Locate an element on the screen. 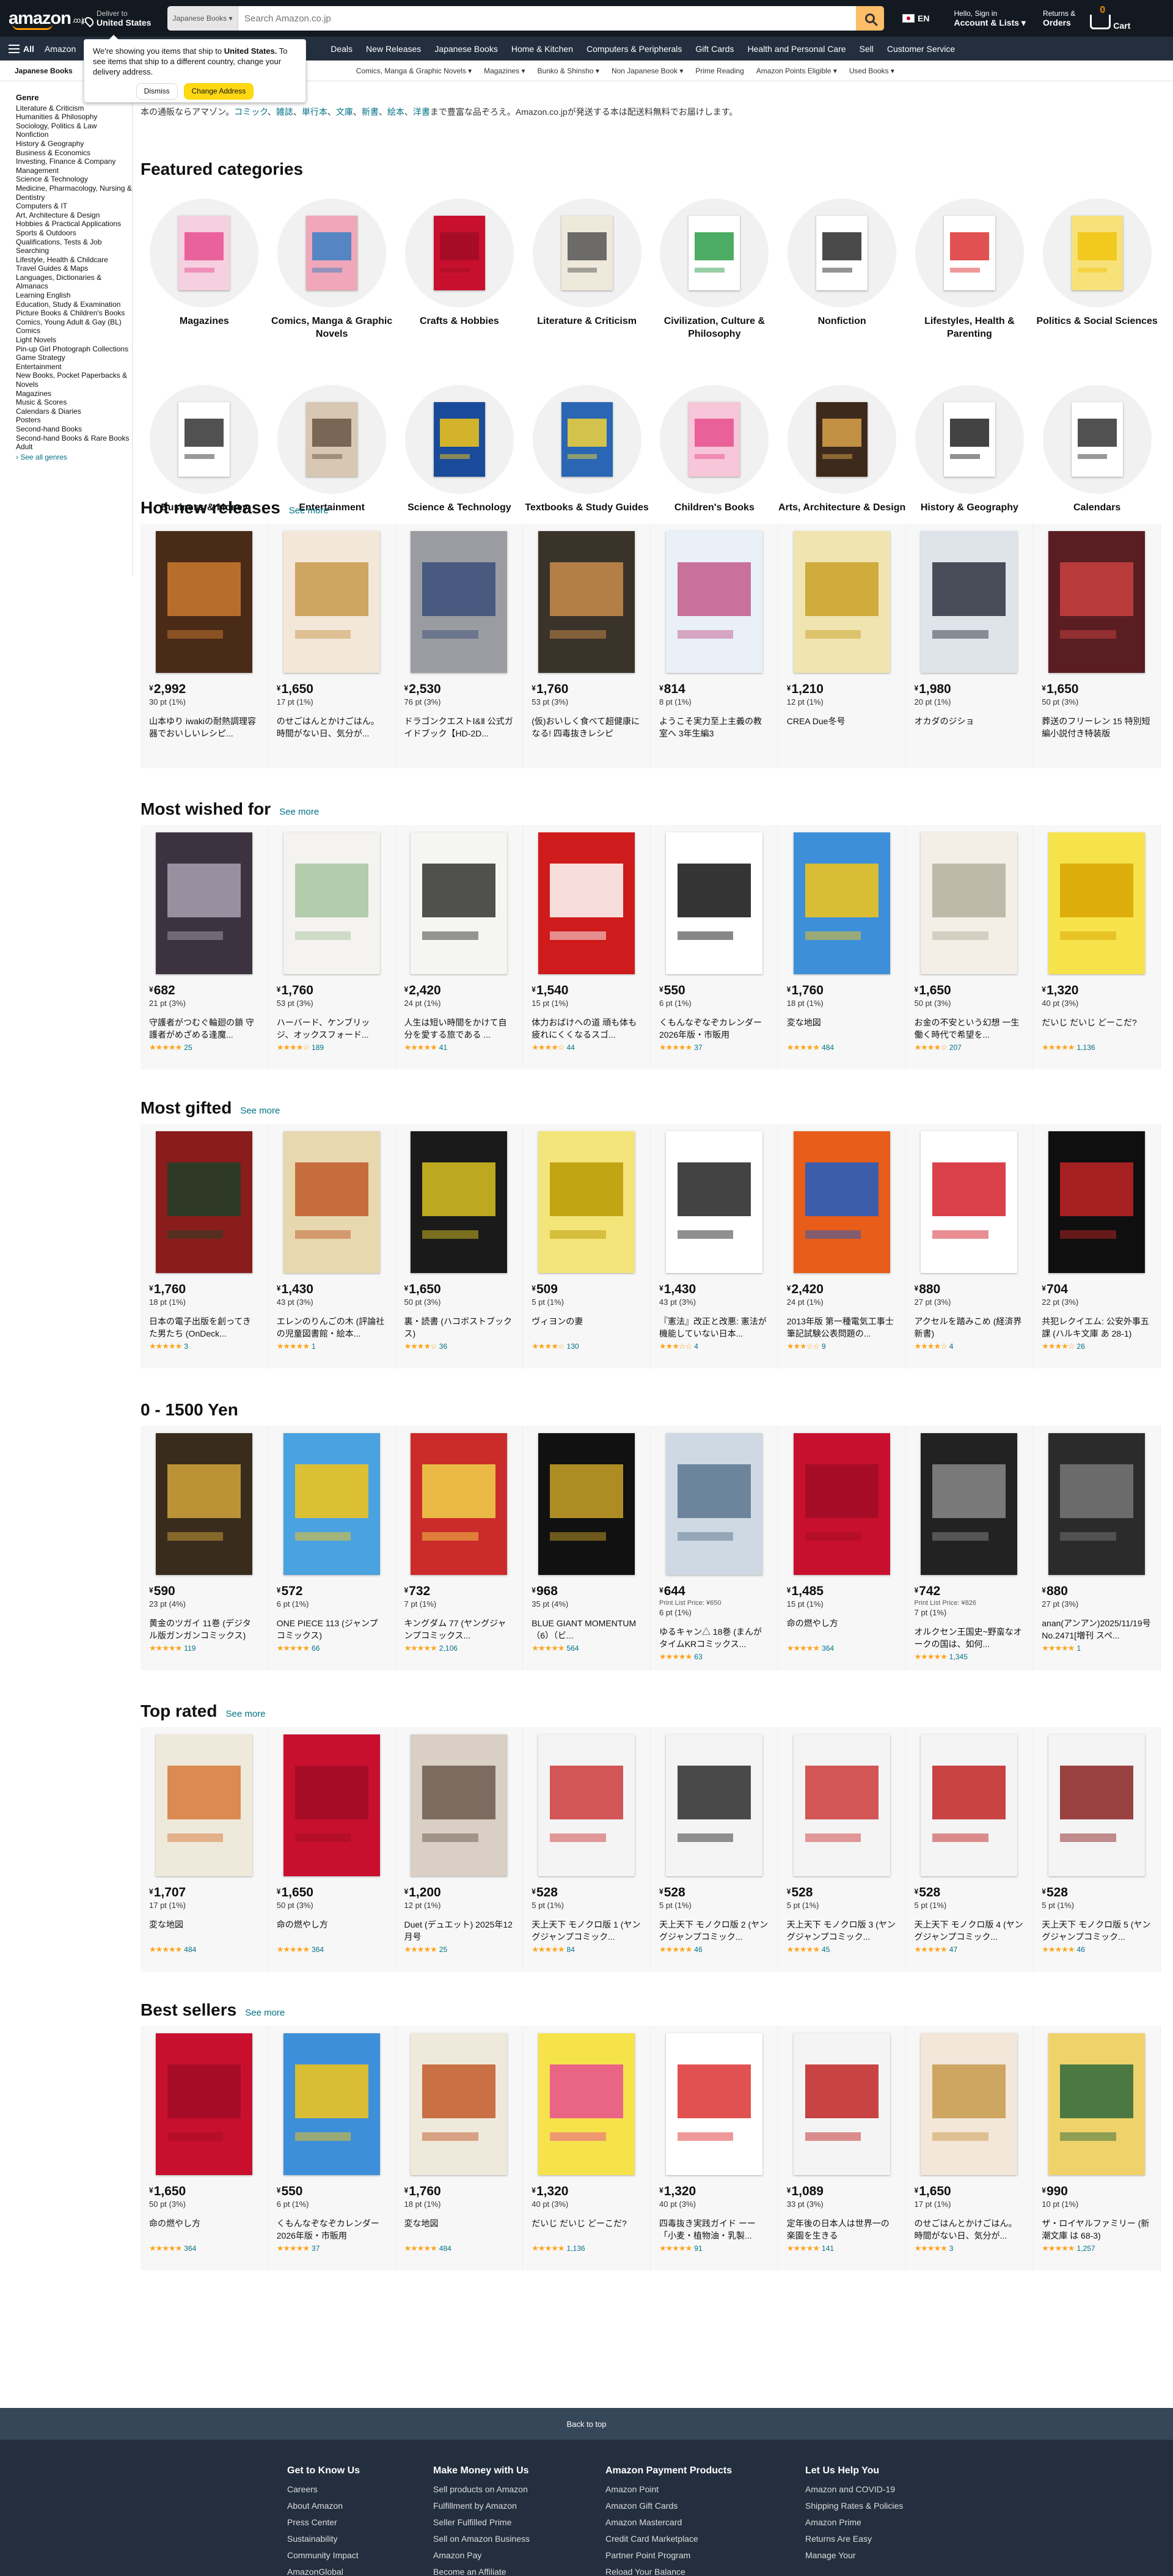  see-all-genres-link: › See all genres is located at coordinates (74, 457).